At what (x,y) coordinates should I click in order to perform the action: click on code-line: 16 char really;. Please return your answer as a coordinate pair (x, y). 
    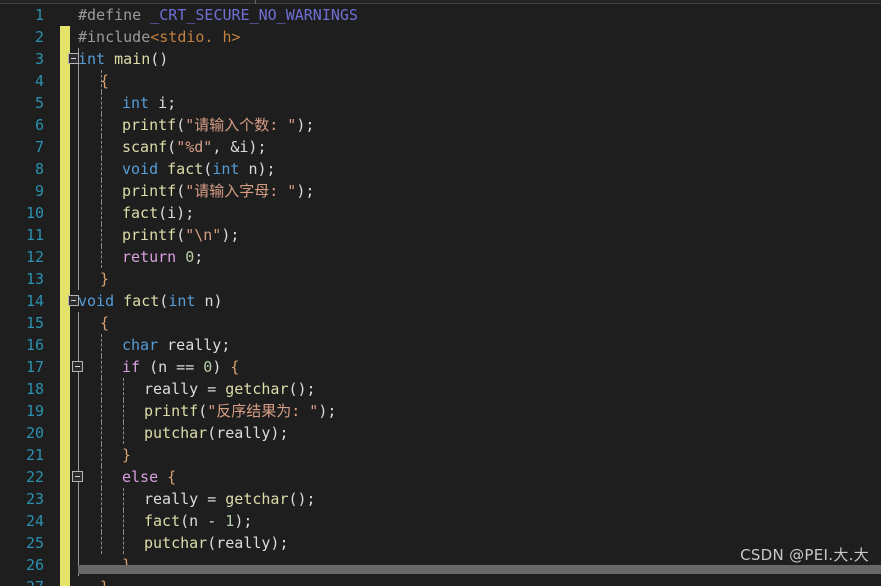
    Looking at the image, I should click on (440, 345).